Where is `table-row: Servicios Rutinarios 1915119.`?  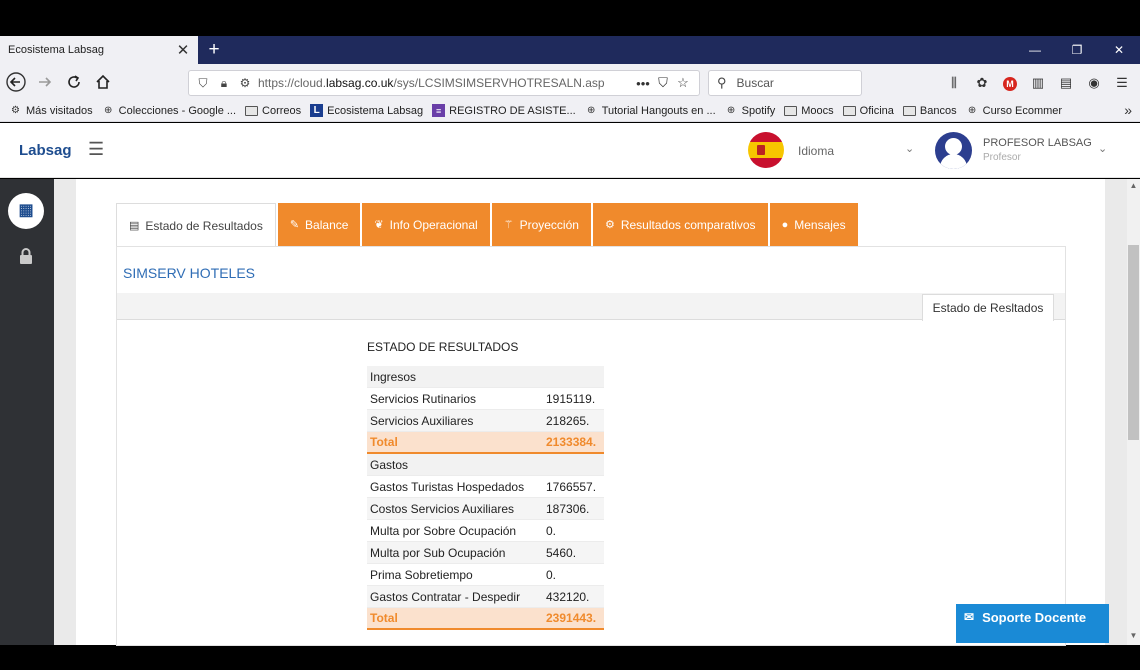
table-row: Servicios Rutinarios 1915119. is located at coordinates (485, 399).